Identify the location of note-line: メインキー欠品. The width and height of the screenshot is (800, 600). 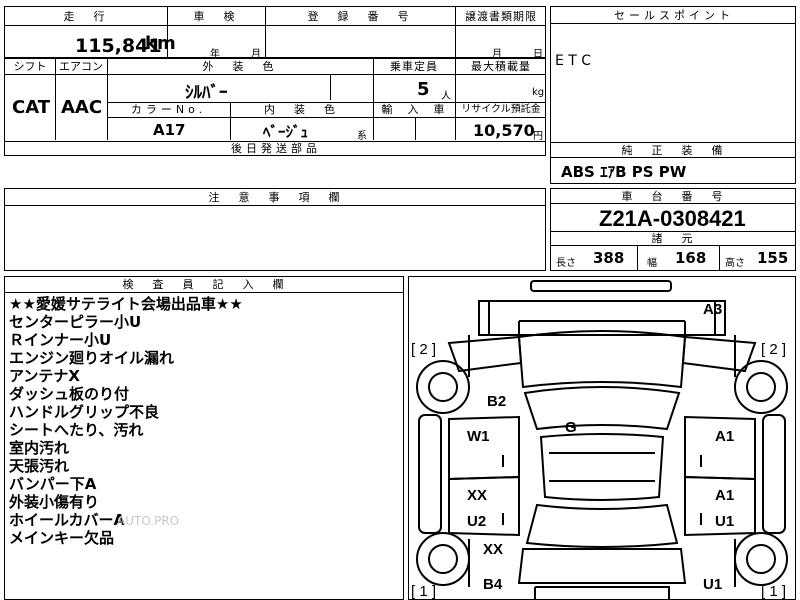
(62, 538).